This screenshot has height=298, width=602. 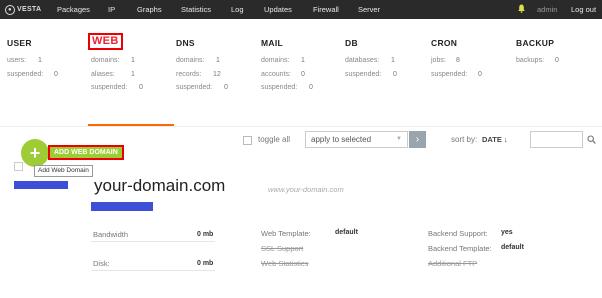 What do you see at coordinates (507, 232) in the screenshot?
I see `backend-support-value: yes` at bounding box center [507, 232].